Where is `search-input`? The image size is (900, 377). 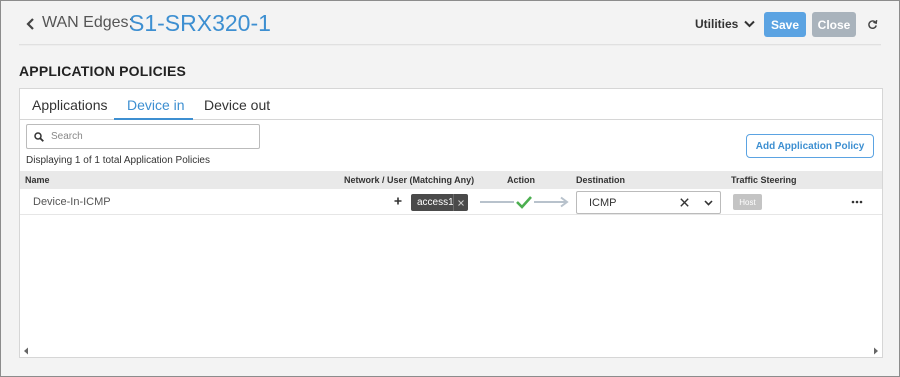
search-input is located at coordinates (151, 136).